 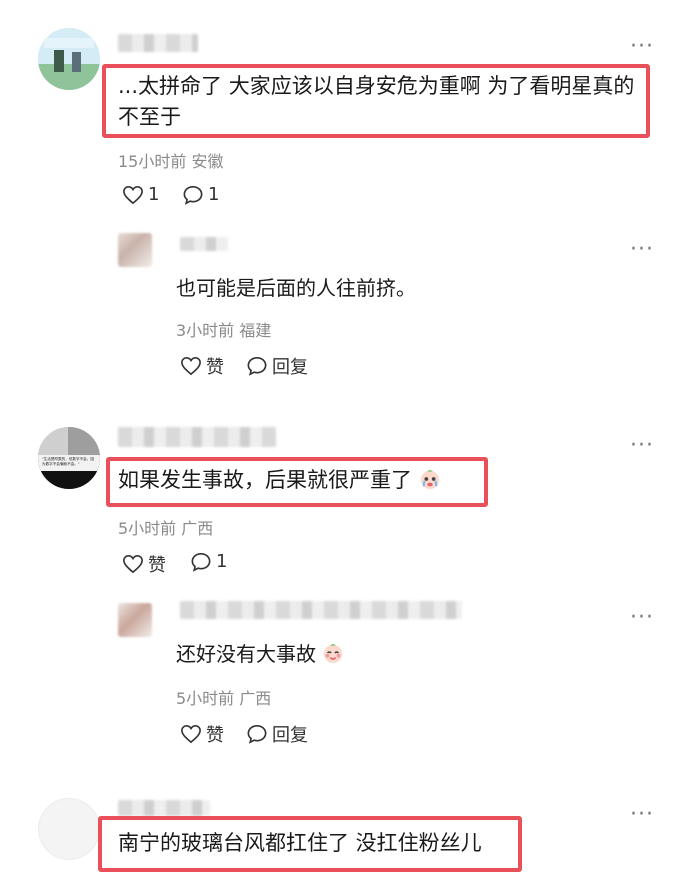 I want to click on like-button: 1, so click(x=140, y=194).